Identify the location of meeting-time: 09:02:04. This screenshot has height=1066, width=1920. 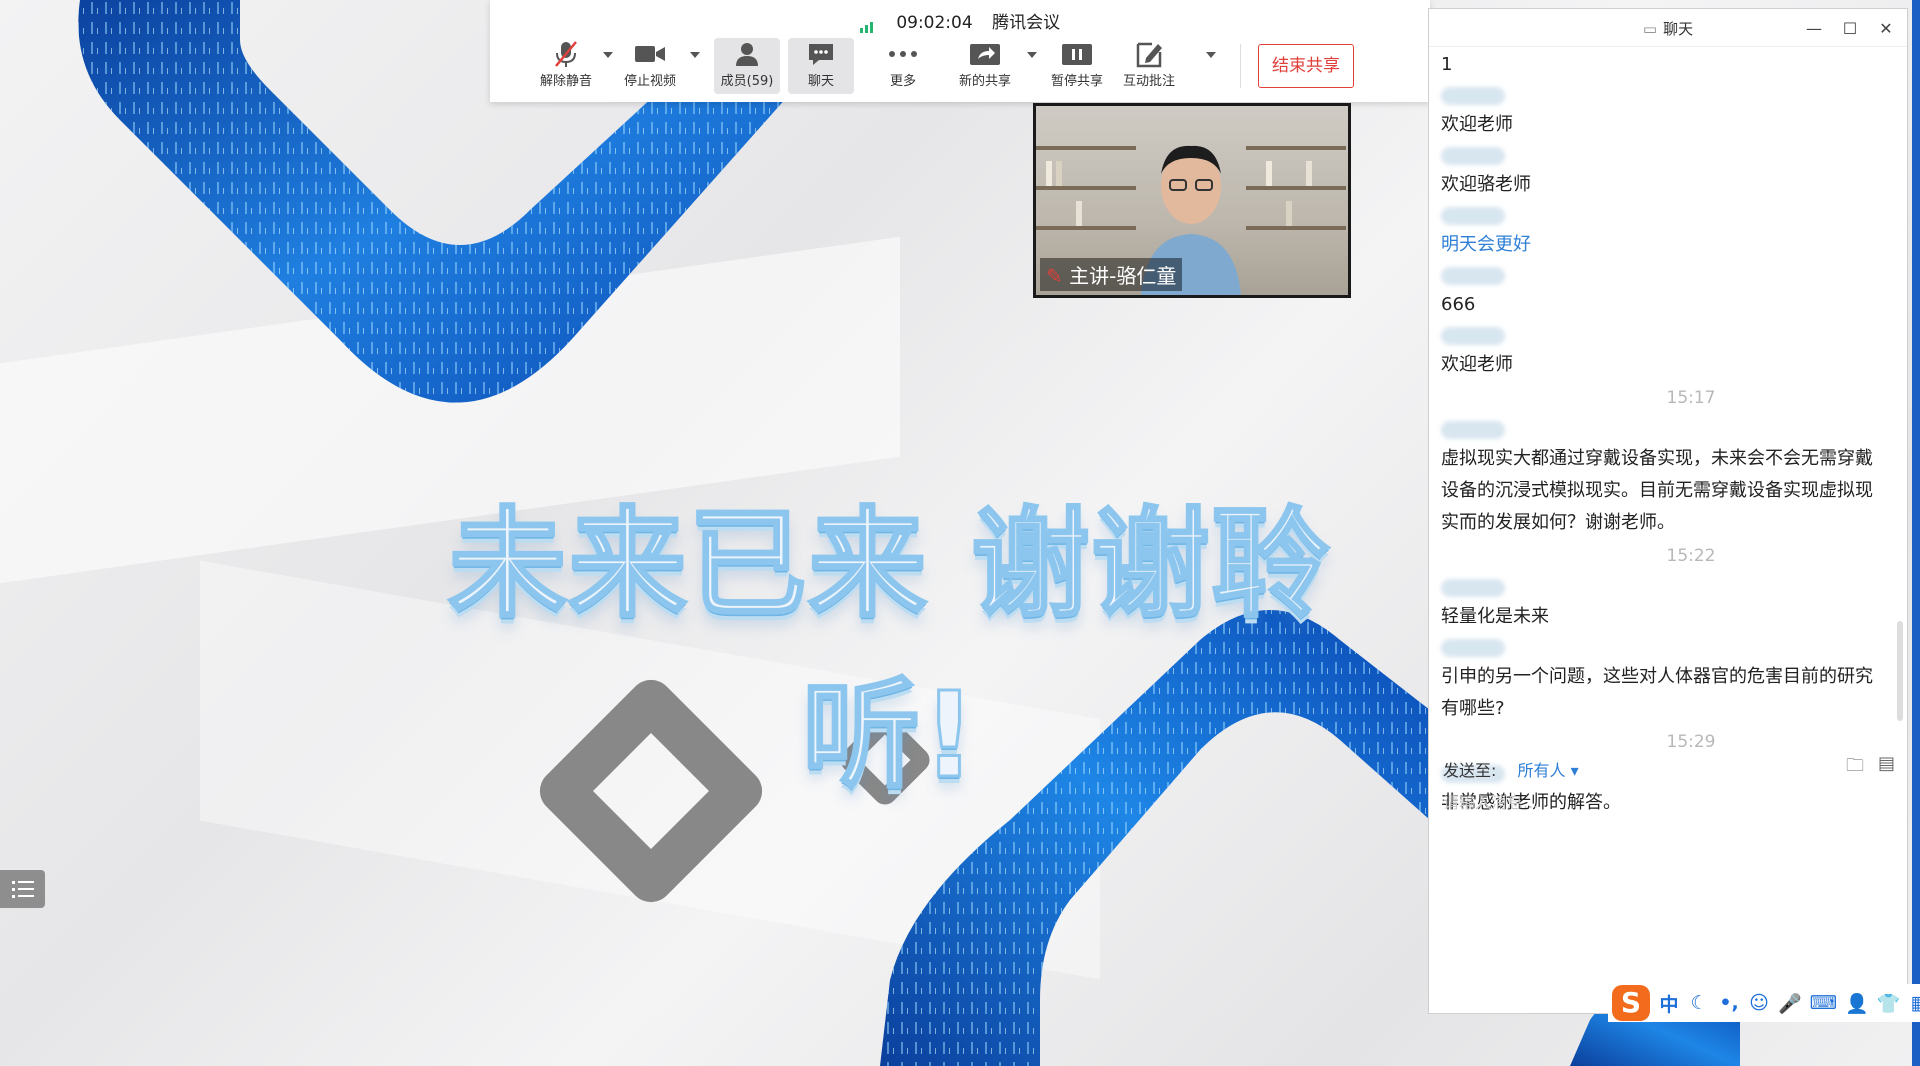
(934, 23).